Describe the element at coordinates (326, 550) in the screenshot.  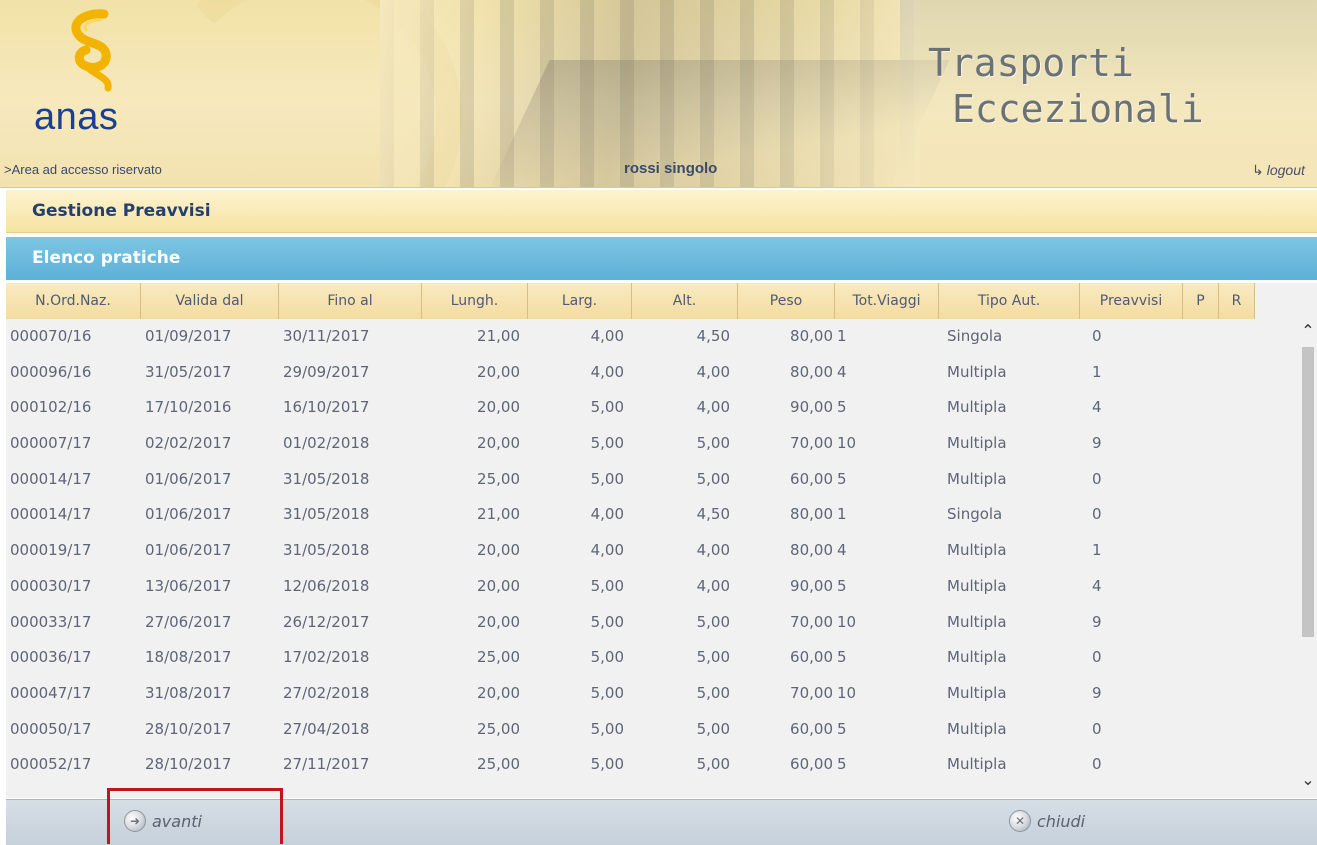
I see `cell-fino-al: 31/05/2018` at that location.